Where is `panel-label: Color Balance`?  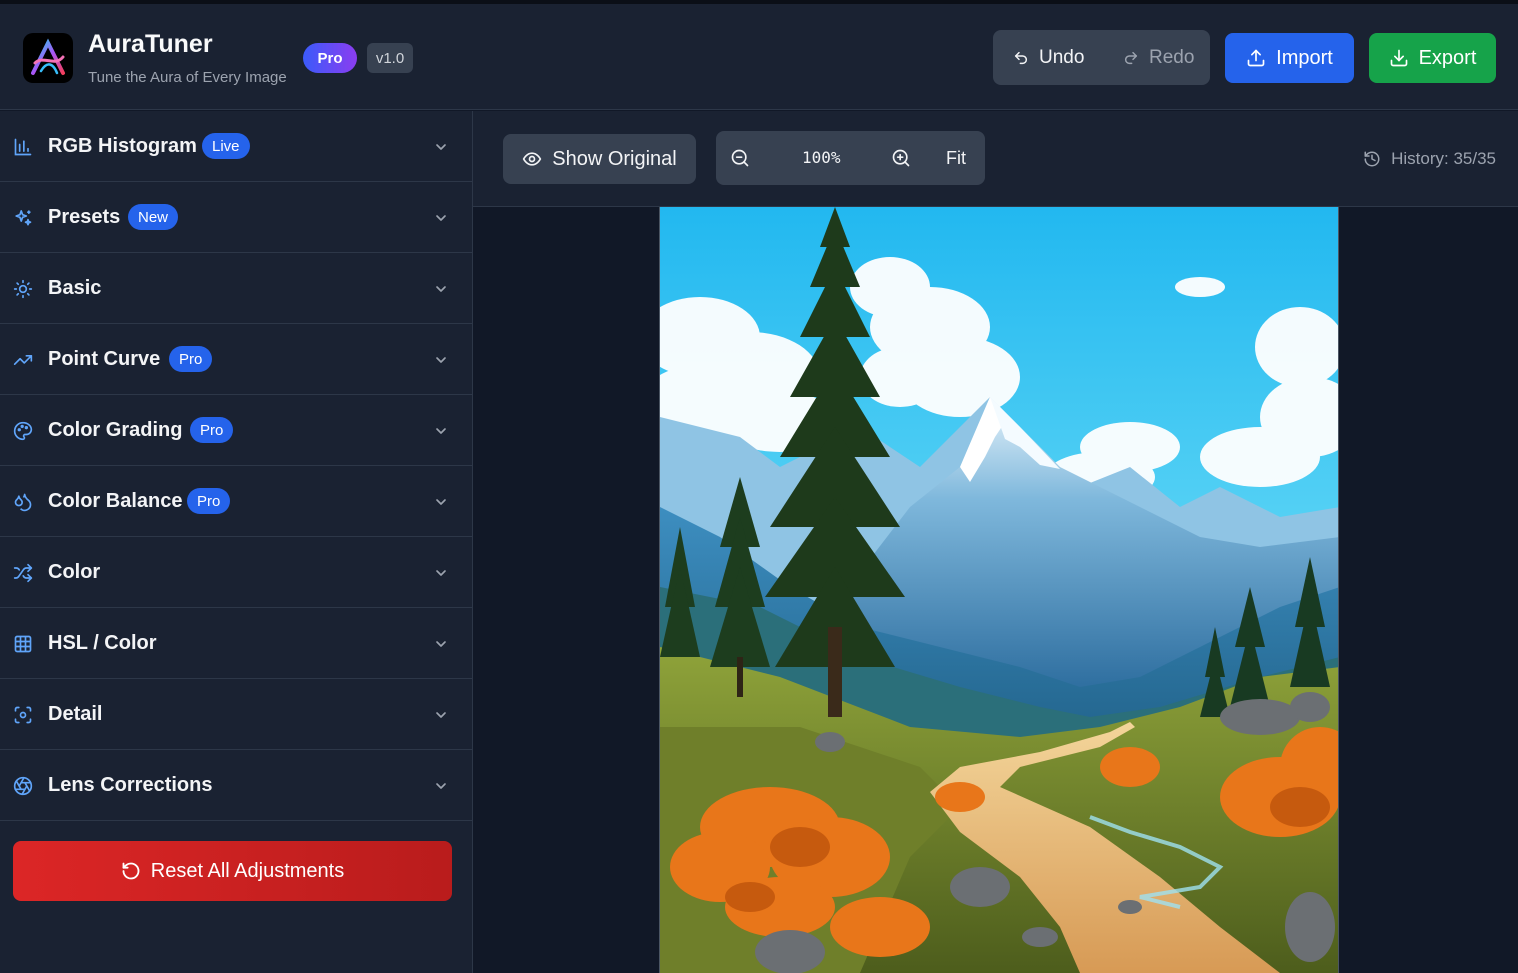 panel-label: Color Balance is located at coordinates (115, 500).